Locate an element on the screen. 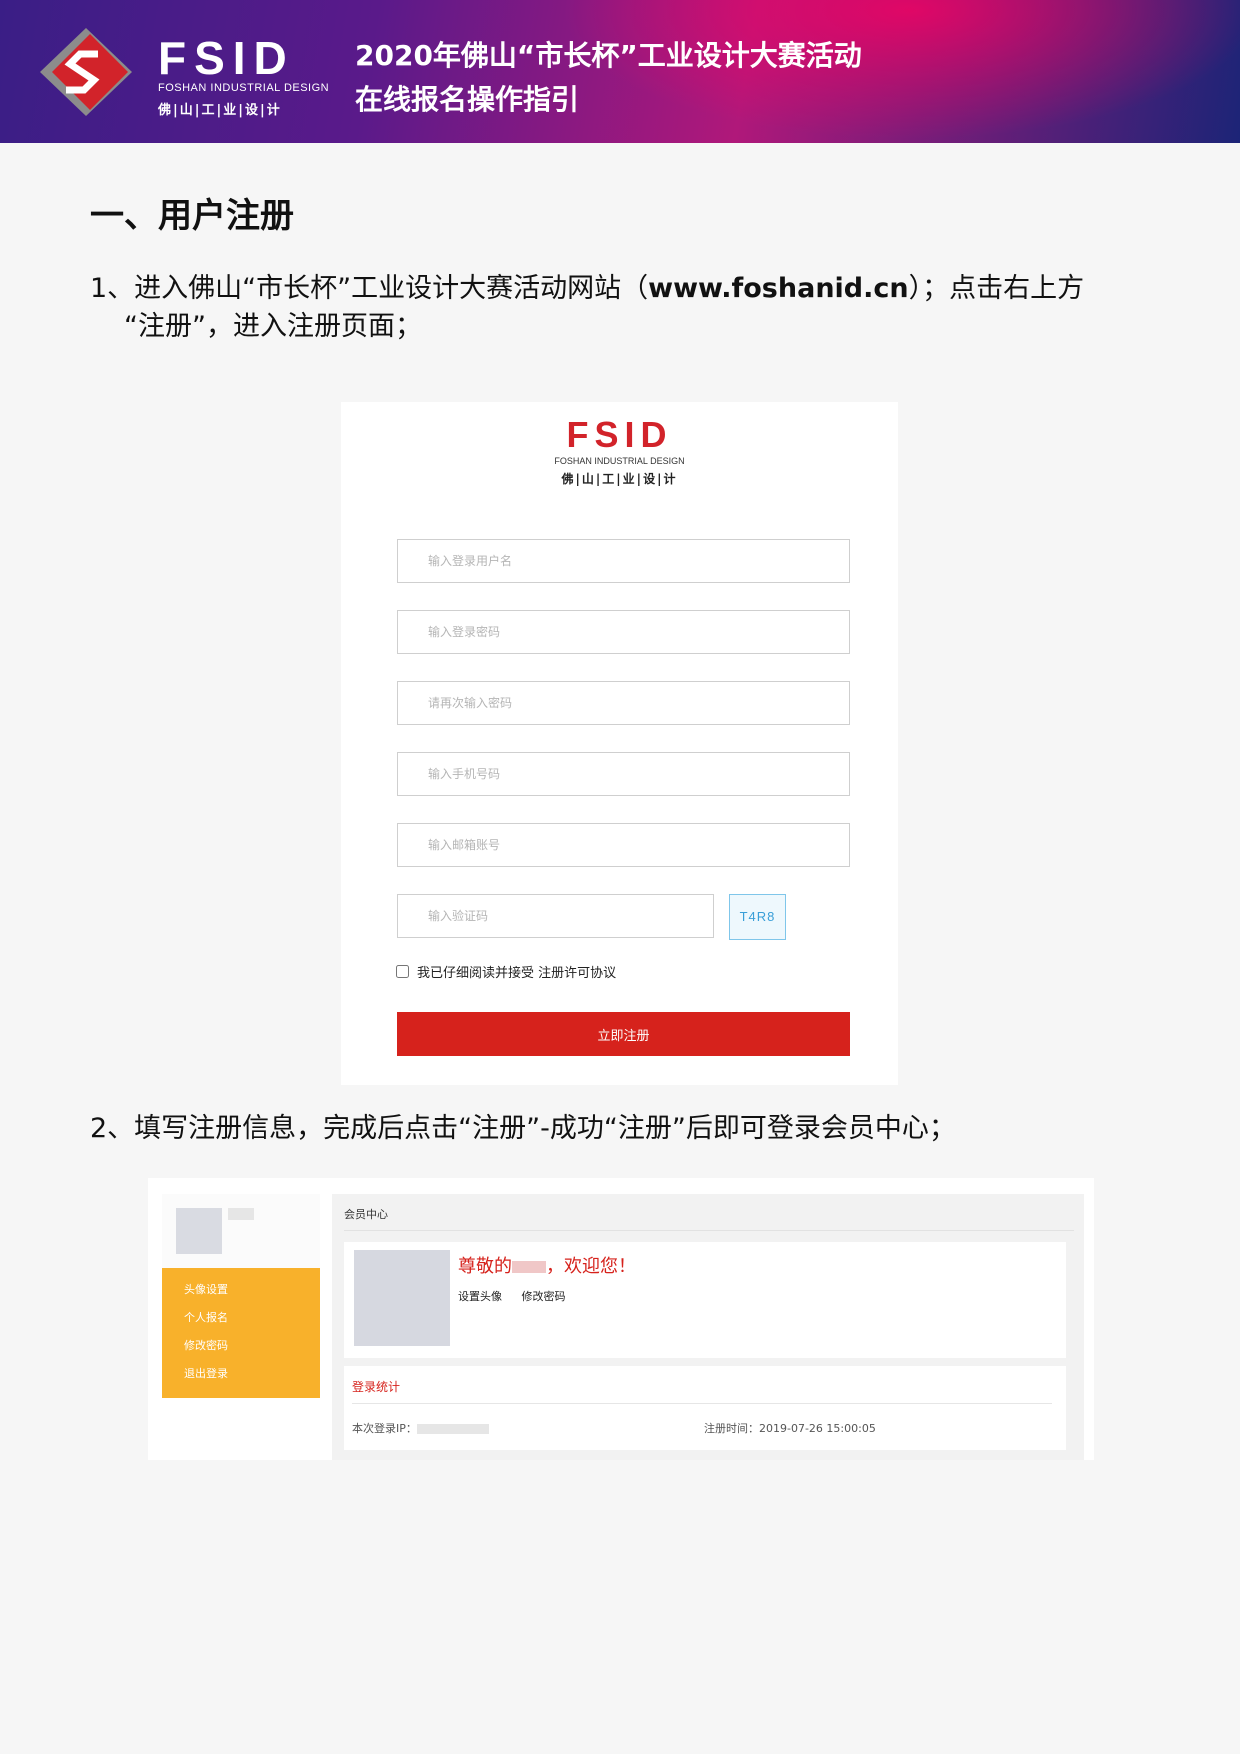 The height and width of the screenshot is (1754, 1240). step-1-suffix: ）；点击右上方 is located at coordinates (996, 288).